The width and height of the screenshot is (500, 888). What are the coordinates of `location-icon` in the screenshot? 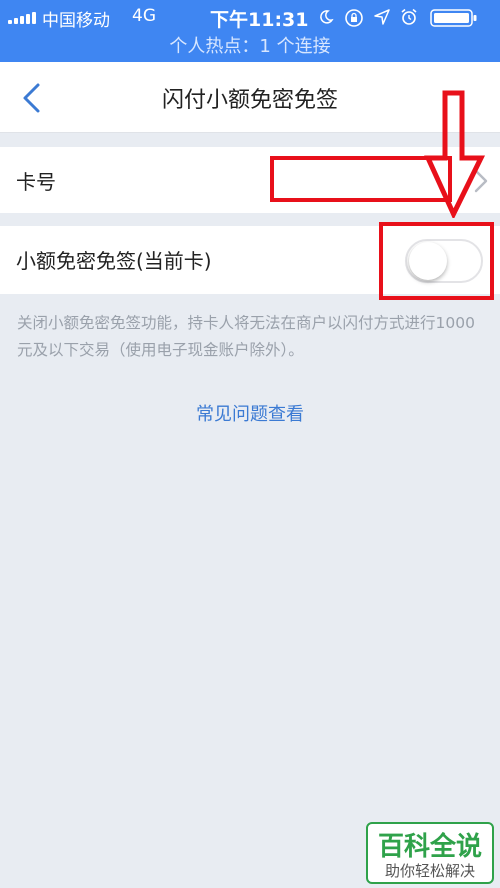 It's located at (382, 17).